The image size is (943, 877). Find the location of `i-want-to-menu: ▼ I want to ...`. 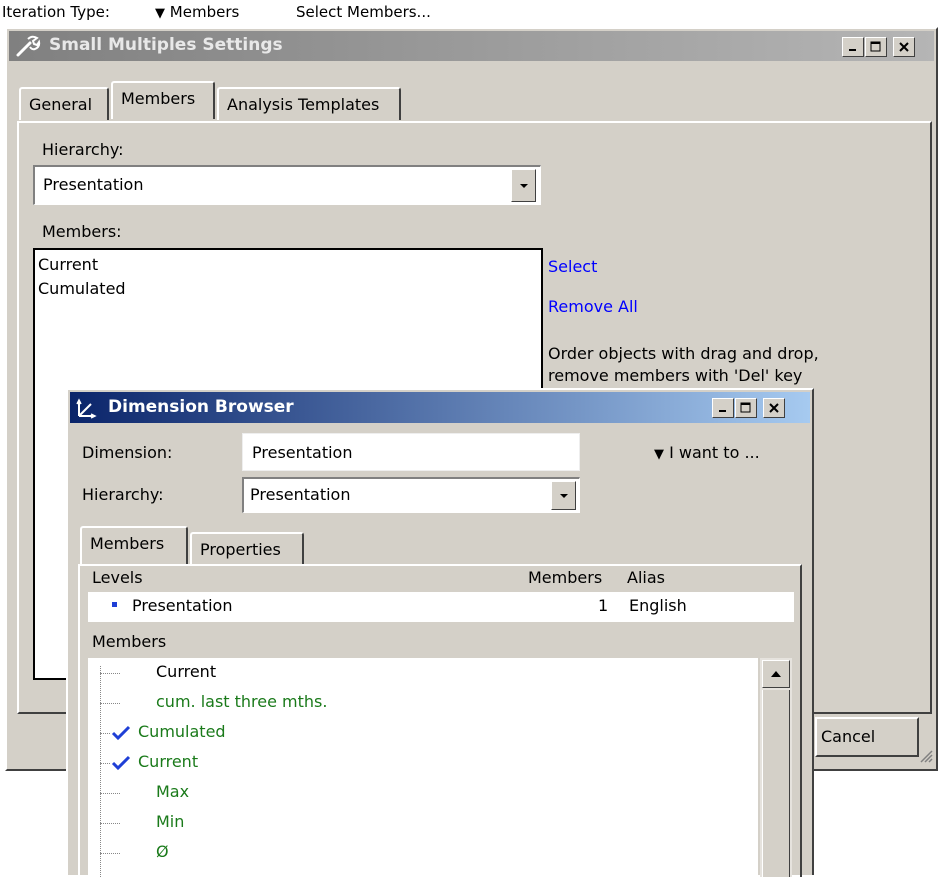

i-want-to-menu: ▼ I want to ... is located at coordinates (707, 452).